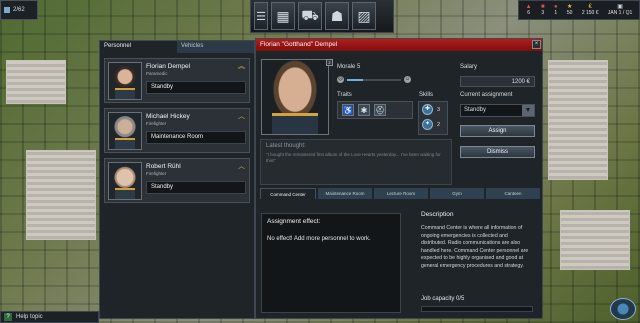  Describe the element at coordinates (168, 66) in the screenshot. I see `person-name: Florian Dempel` at that location.